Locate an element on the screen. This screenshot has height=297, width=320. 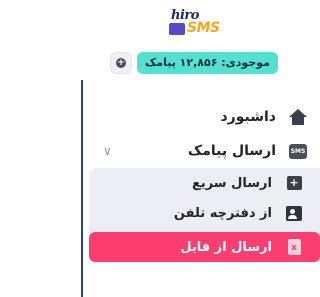
submenu-item-phonebook: از دفترچه تلفن is located at coordinates (204, 213).